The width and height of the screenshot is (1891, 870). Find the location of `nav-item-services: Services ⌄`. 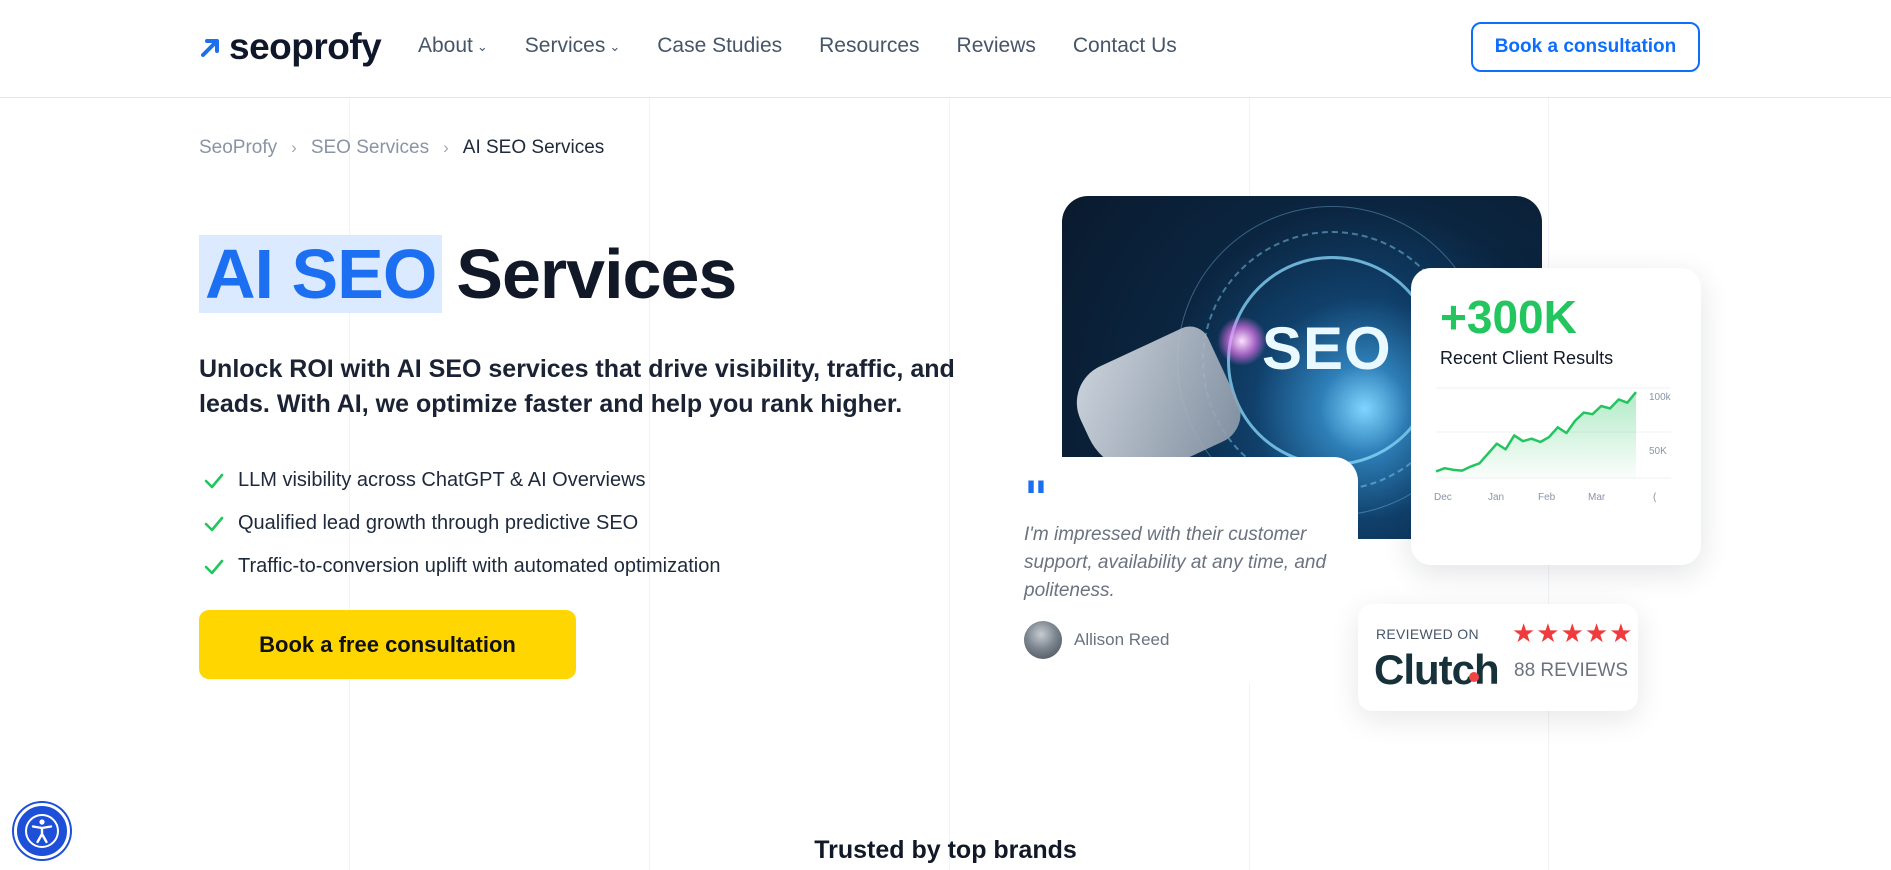

nav-item-services: Services ⌄ is located at coordinates (572, 46).